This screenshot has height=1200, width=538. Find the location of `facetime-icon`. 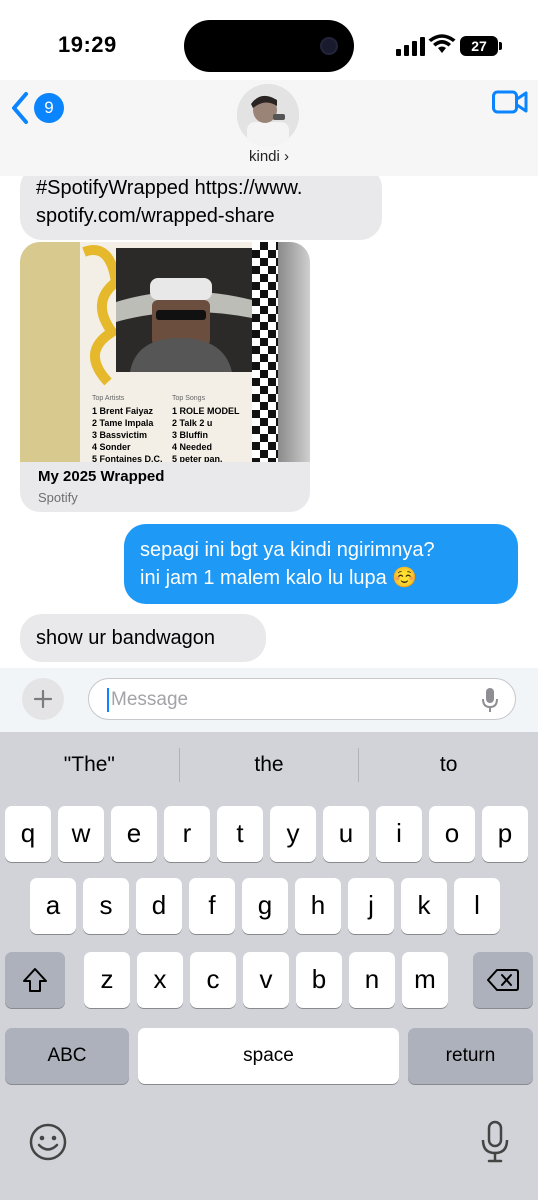

facetime-icon is located at coordinates (510, 102).